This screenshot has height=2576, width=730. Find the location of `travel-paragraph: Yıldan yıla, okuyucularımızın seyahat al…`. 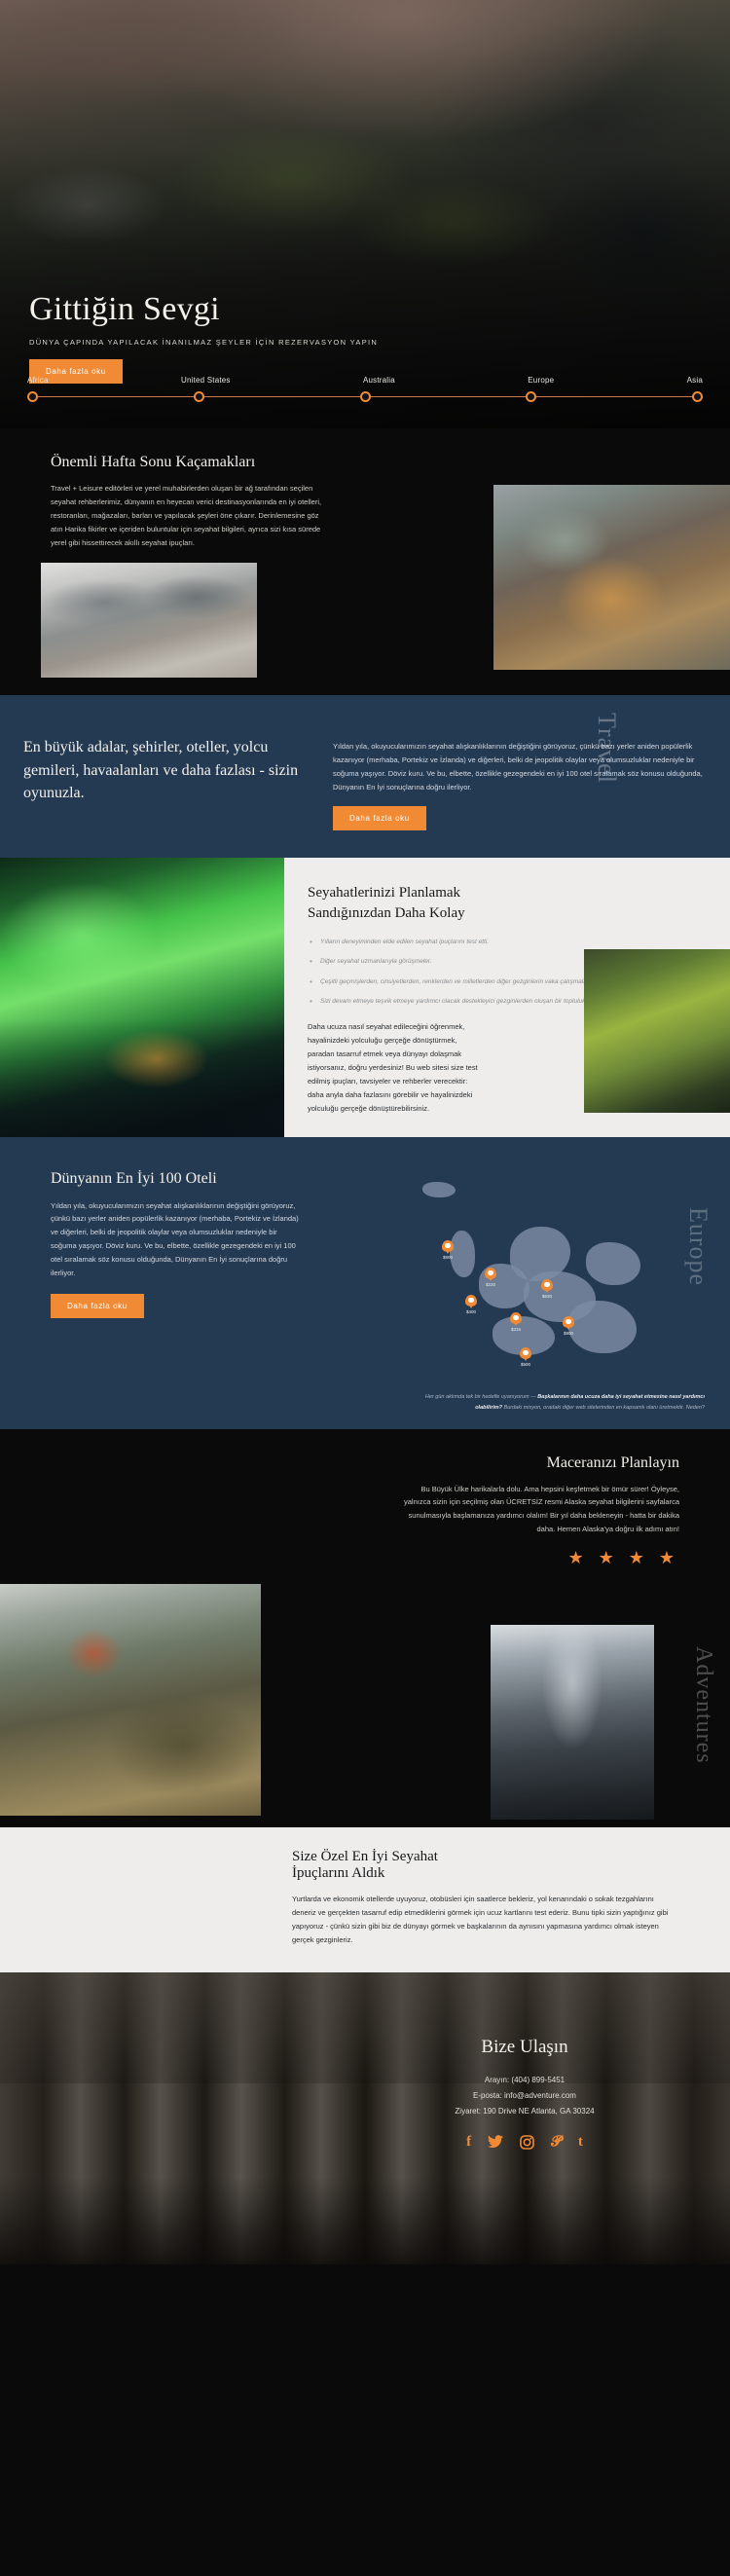

travel-paragraph: Yıldan yıla, okuyucularımızın seyahat al… is located at coordinates (518, 766).